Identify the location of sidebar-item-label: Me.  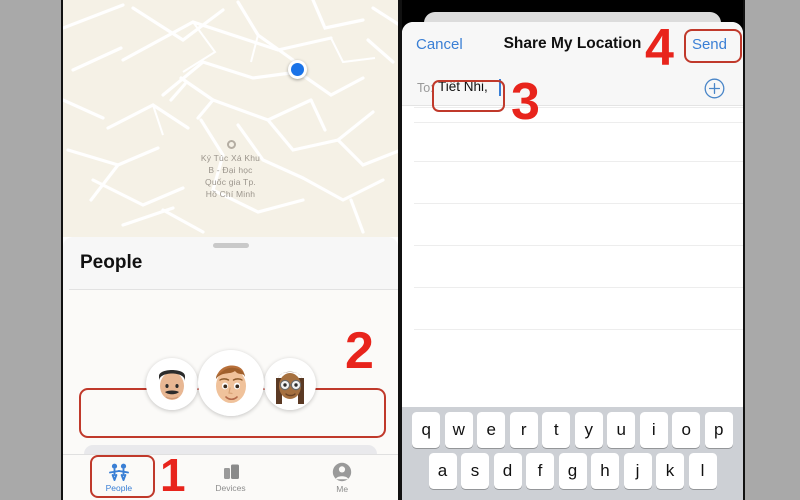
(342, 488).